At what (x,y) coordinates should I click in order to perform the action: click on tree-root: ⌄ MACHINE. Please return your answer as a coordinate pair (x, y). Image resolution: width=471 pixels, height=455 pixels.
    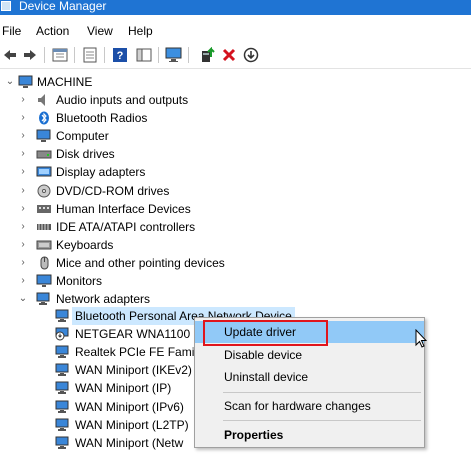
    Looking at the image, I should click on (150, 82).